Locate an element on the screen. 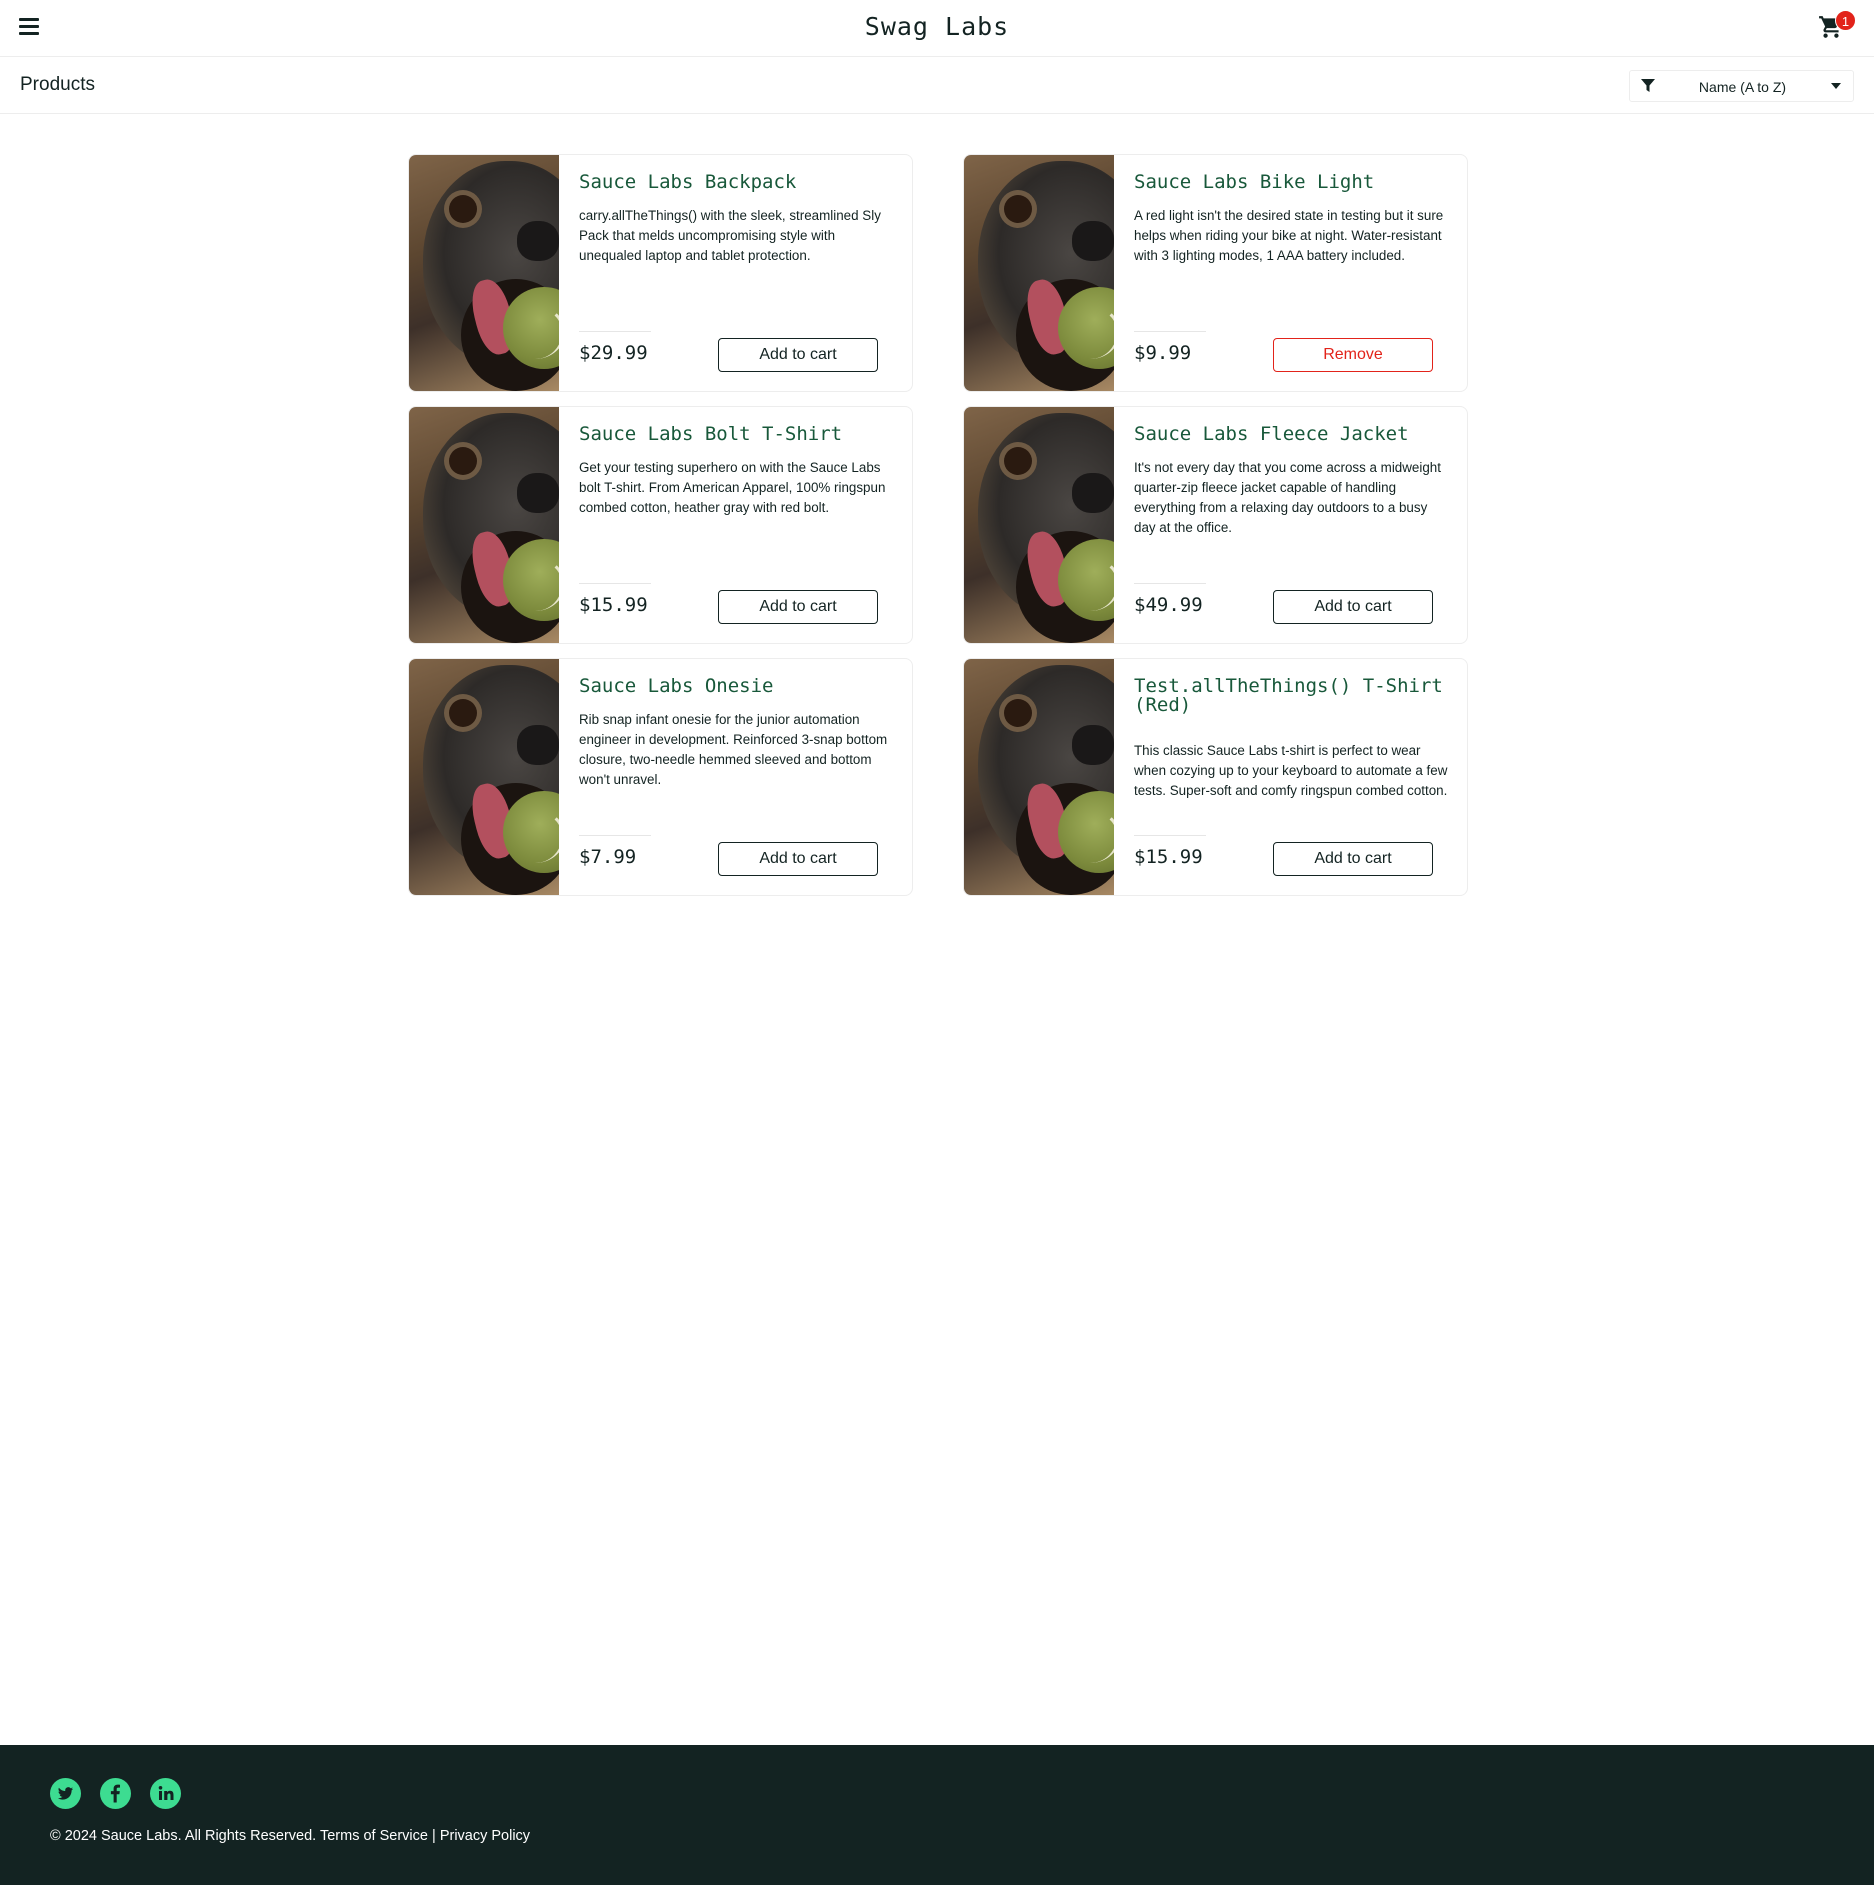 This screenshot has width=1874, height=1885. terms-of-service-link: Terms of Service is located at coordinates (374, 1836).